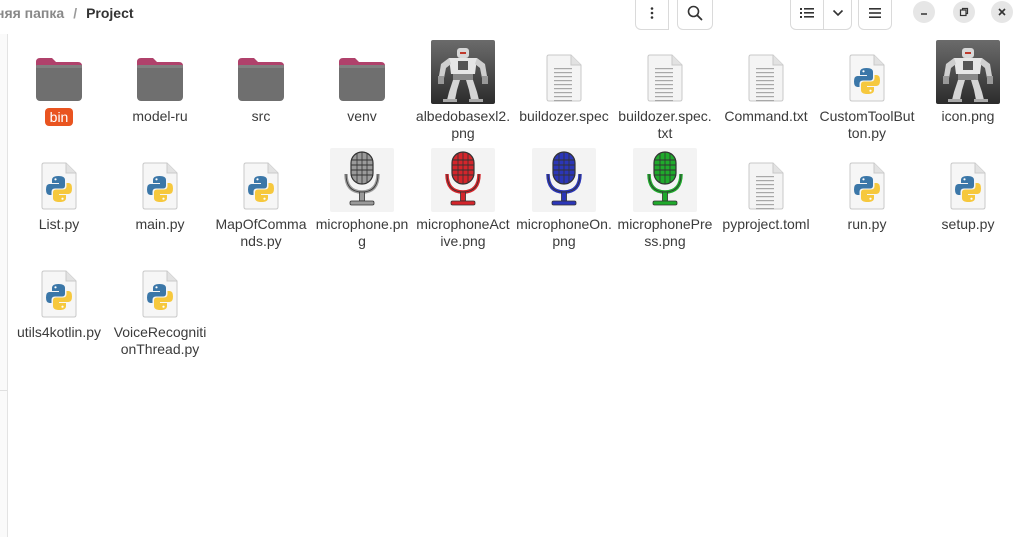 The height and width of the screenshot is (537, 1016). What do you see at coordinates (807, 15) in the screenshot?
I see `view-toggle-button` at bounding box center [807, 15].